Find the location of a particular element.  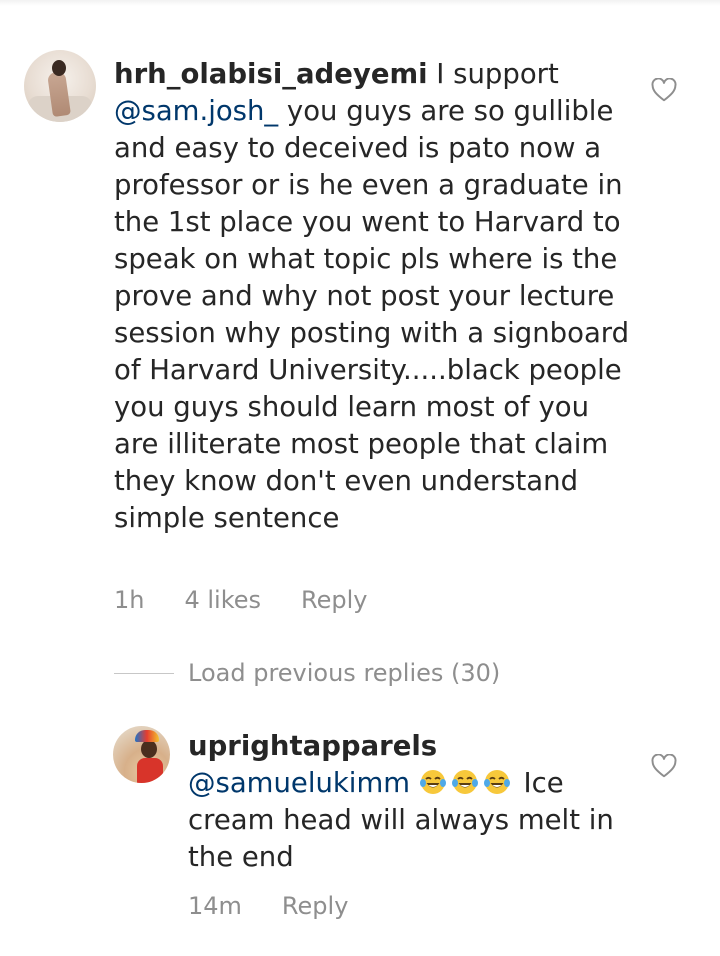

avatar-photo-face is located at coordinates (149, 749).